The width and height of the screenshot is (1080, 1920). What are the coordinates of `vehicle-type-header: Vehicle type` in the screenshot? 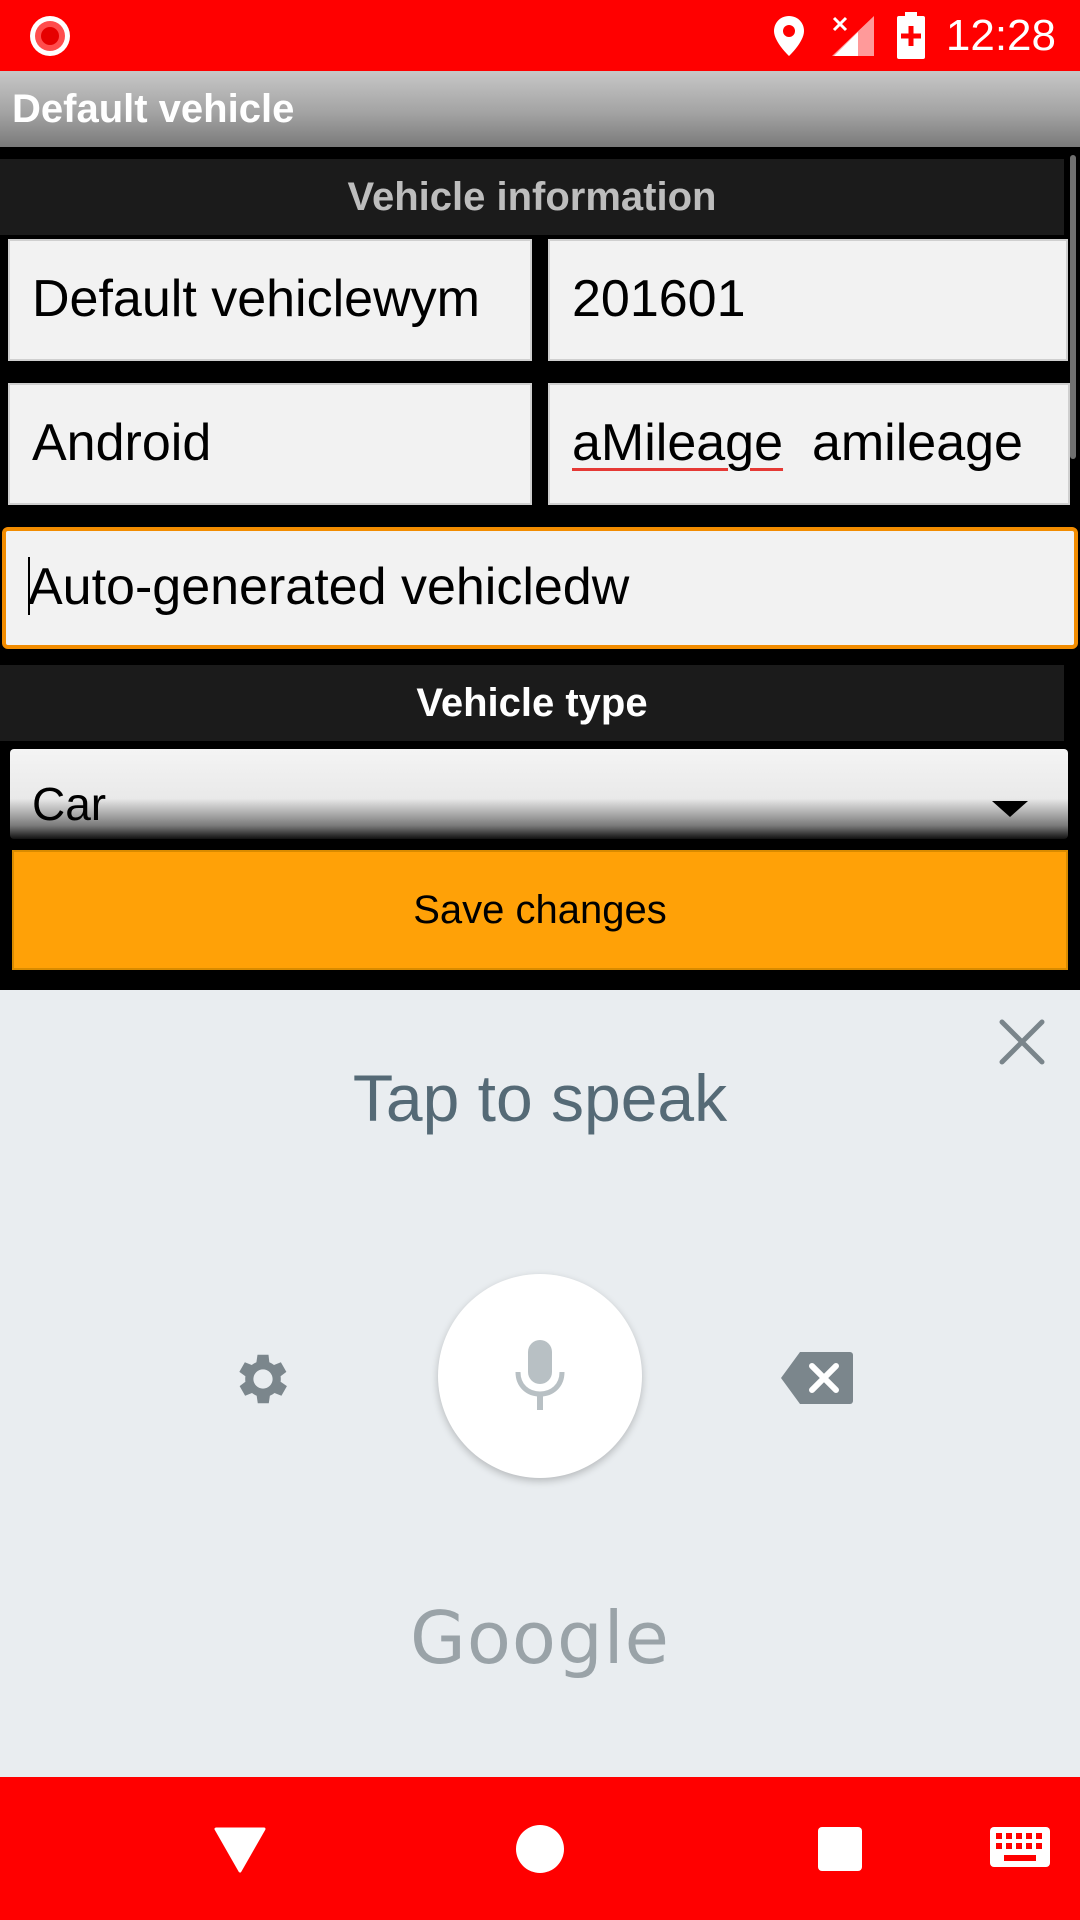 It's located at (532, 703).